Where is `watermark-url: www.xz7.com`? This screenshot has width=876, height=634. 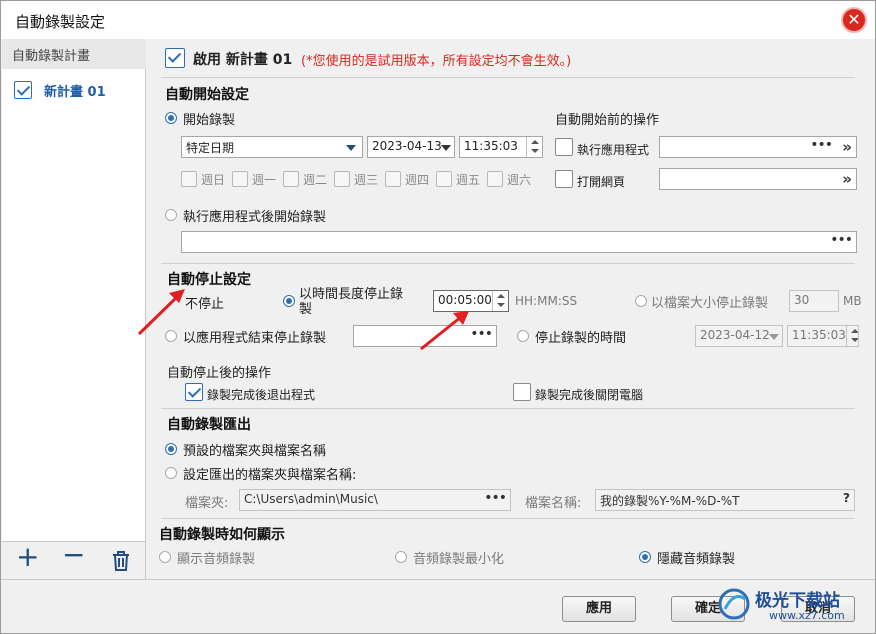
watermark-url: www.xz7.com is located at coordinates (807, 615).